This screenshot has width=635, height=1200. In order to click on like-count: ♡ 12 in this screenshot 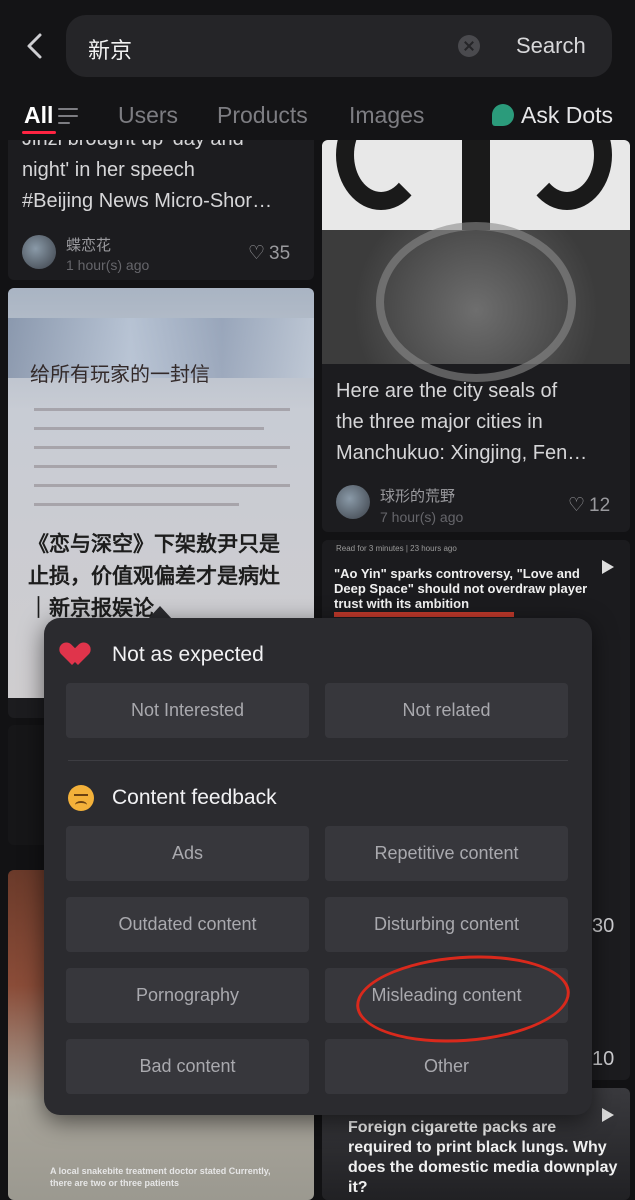, I will do `click(589, 505)`.